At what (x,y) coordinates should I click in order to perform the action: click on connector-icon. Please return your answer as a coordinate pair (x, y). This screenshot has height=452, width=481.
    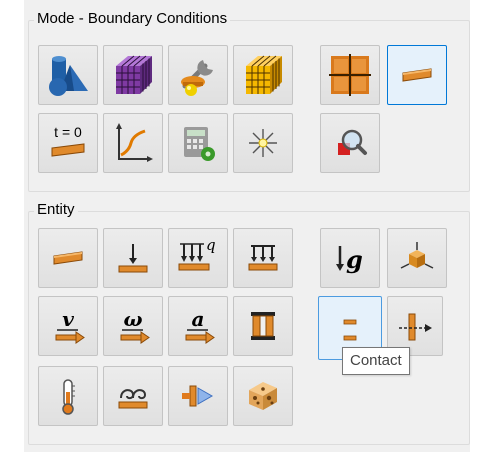
    Looking at the image, I should click on (415, 327).